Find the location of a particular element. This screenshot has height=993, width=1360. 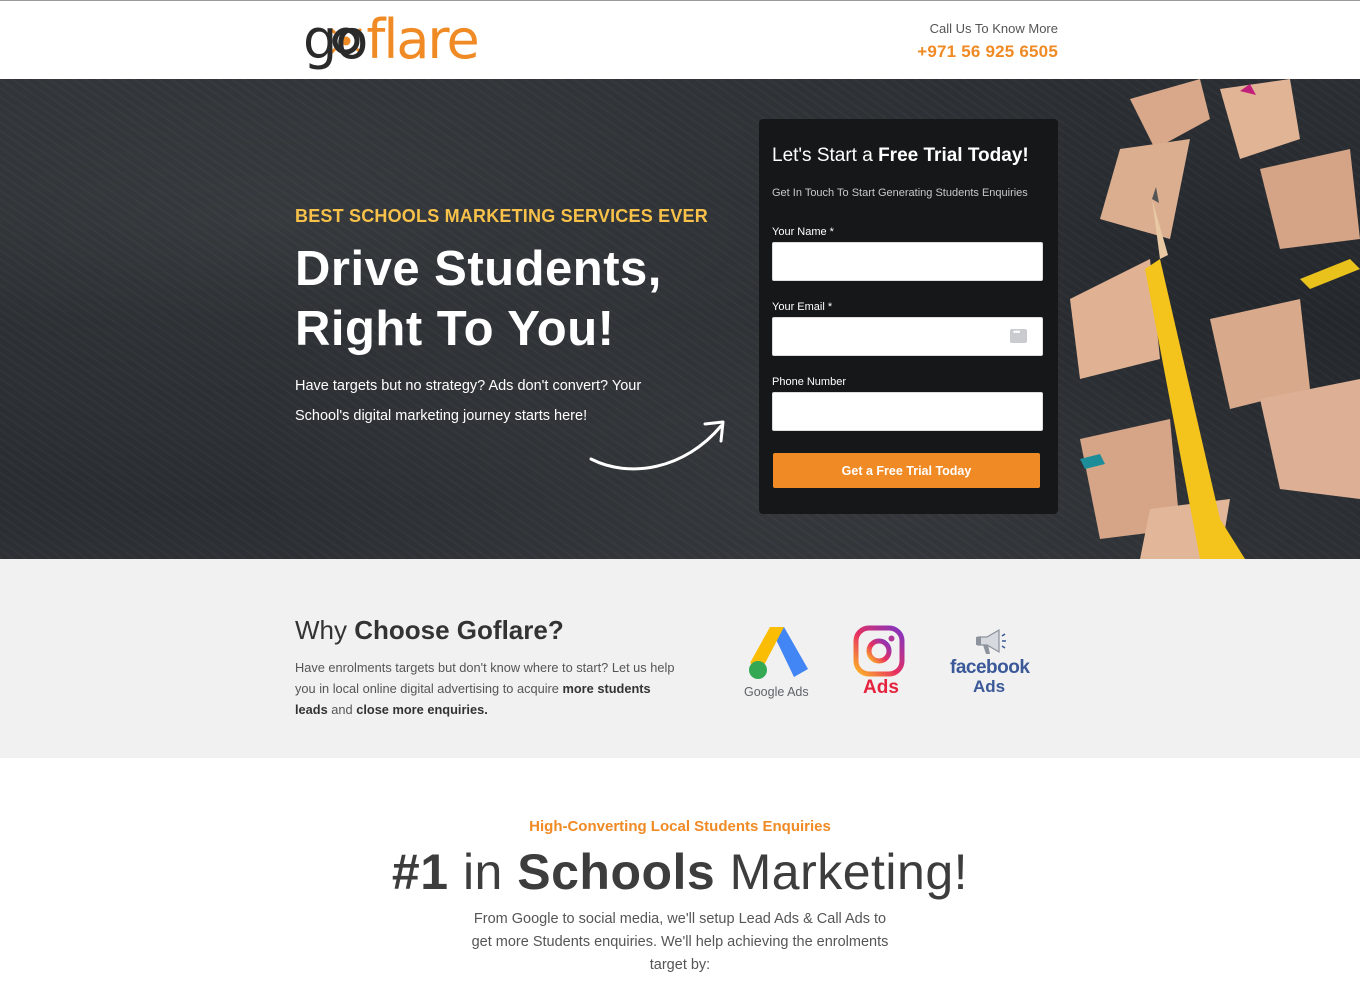

logo-wordmark: goflare is located at coordinates (391, 39).